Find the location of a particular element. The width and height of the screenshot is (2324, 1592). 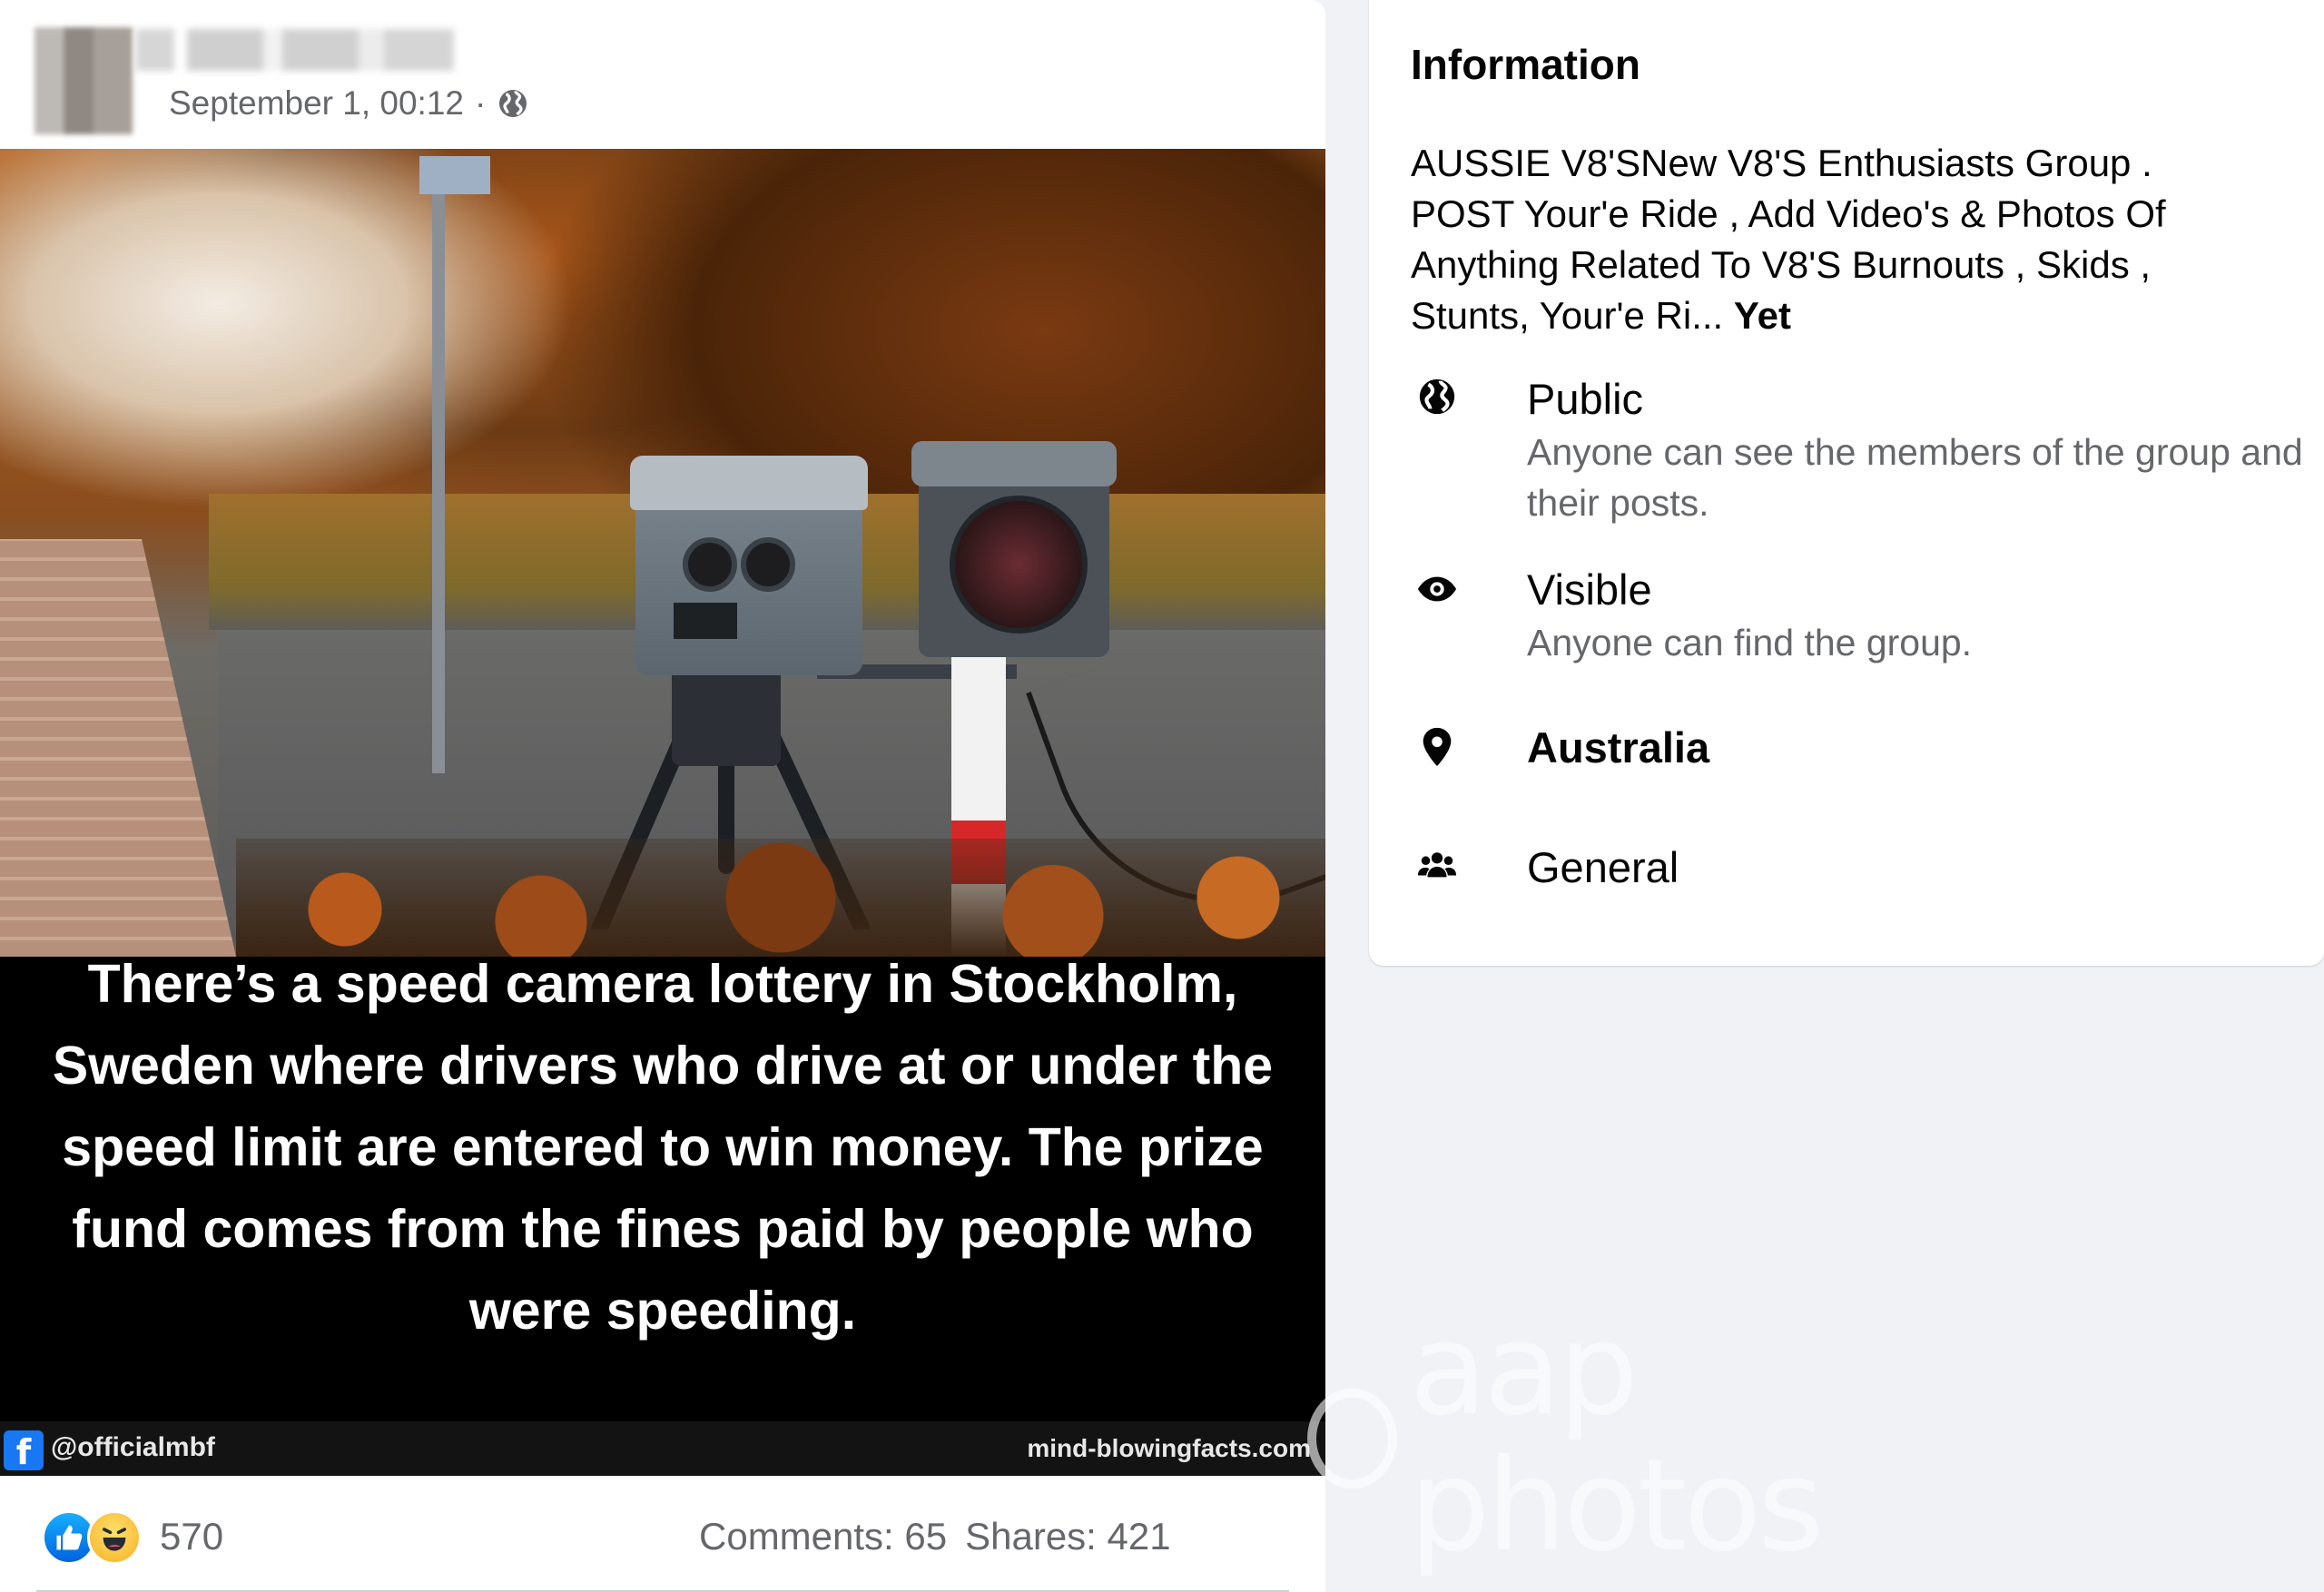

autumn-bushes is located at coordinates (780, 898).